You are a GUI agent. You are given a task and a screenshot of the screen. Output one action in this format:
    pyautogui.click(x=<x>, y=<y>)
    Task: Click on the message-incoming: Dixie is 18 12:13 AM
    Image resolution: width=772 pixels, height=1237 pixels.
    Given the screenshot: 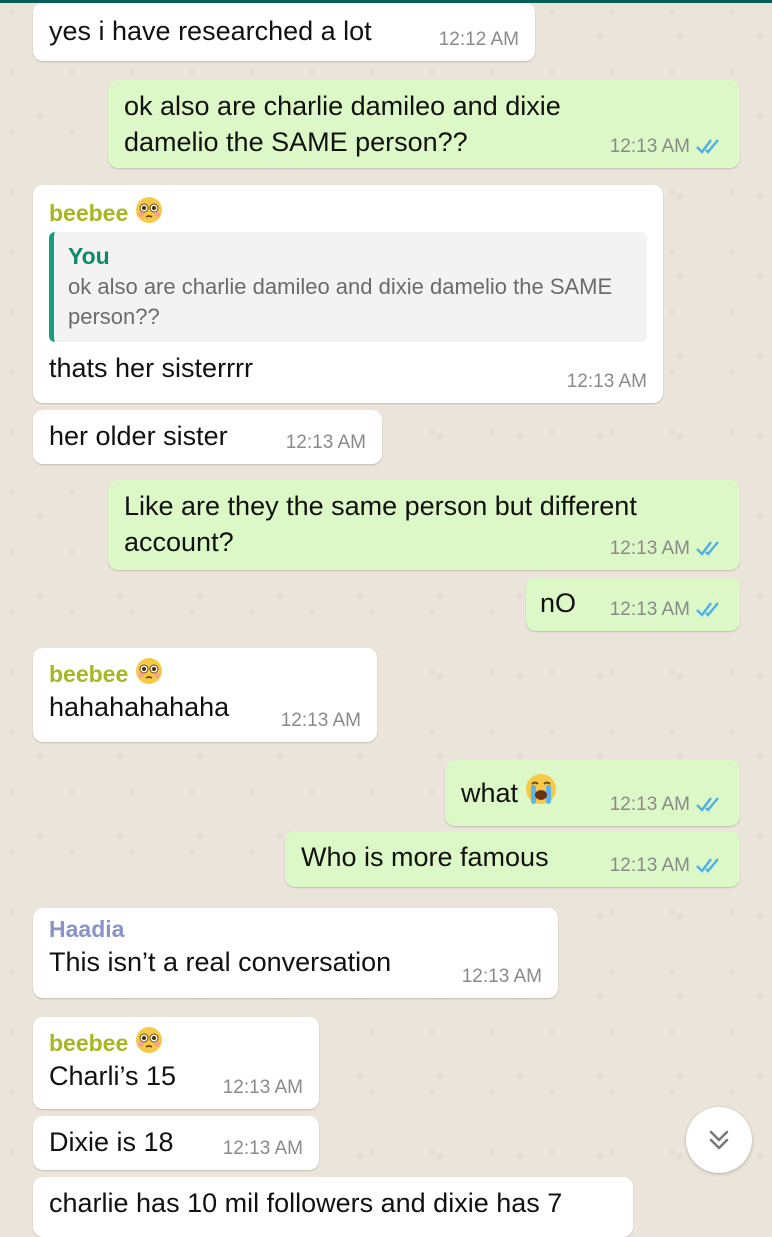 What is the action you would take?
    pyautogui.click(x=176, y=1143)
    